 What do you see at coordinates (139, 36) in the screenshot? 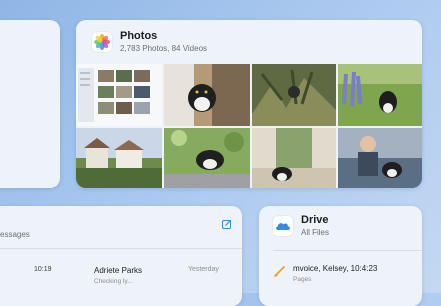
I see `photos-title: Photos` at bounding box center [139, 36].